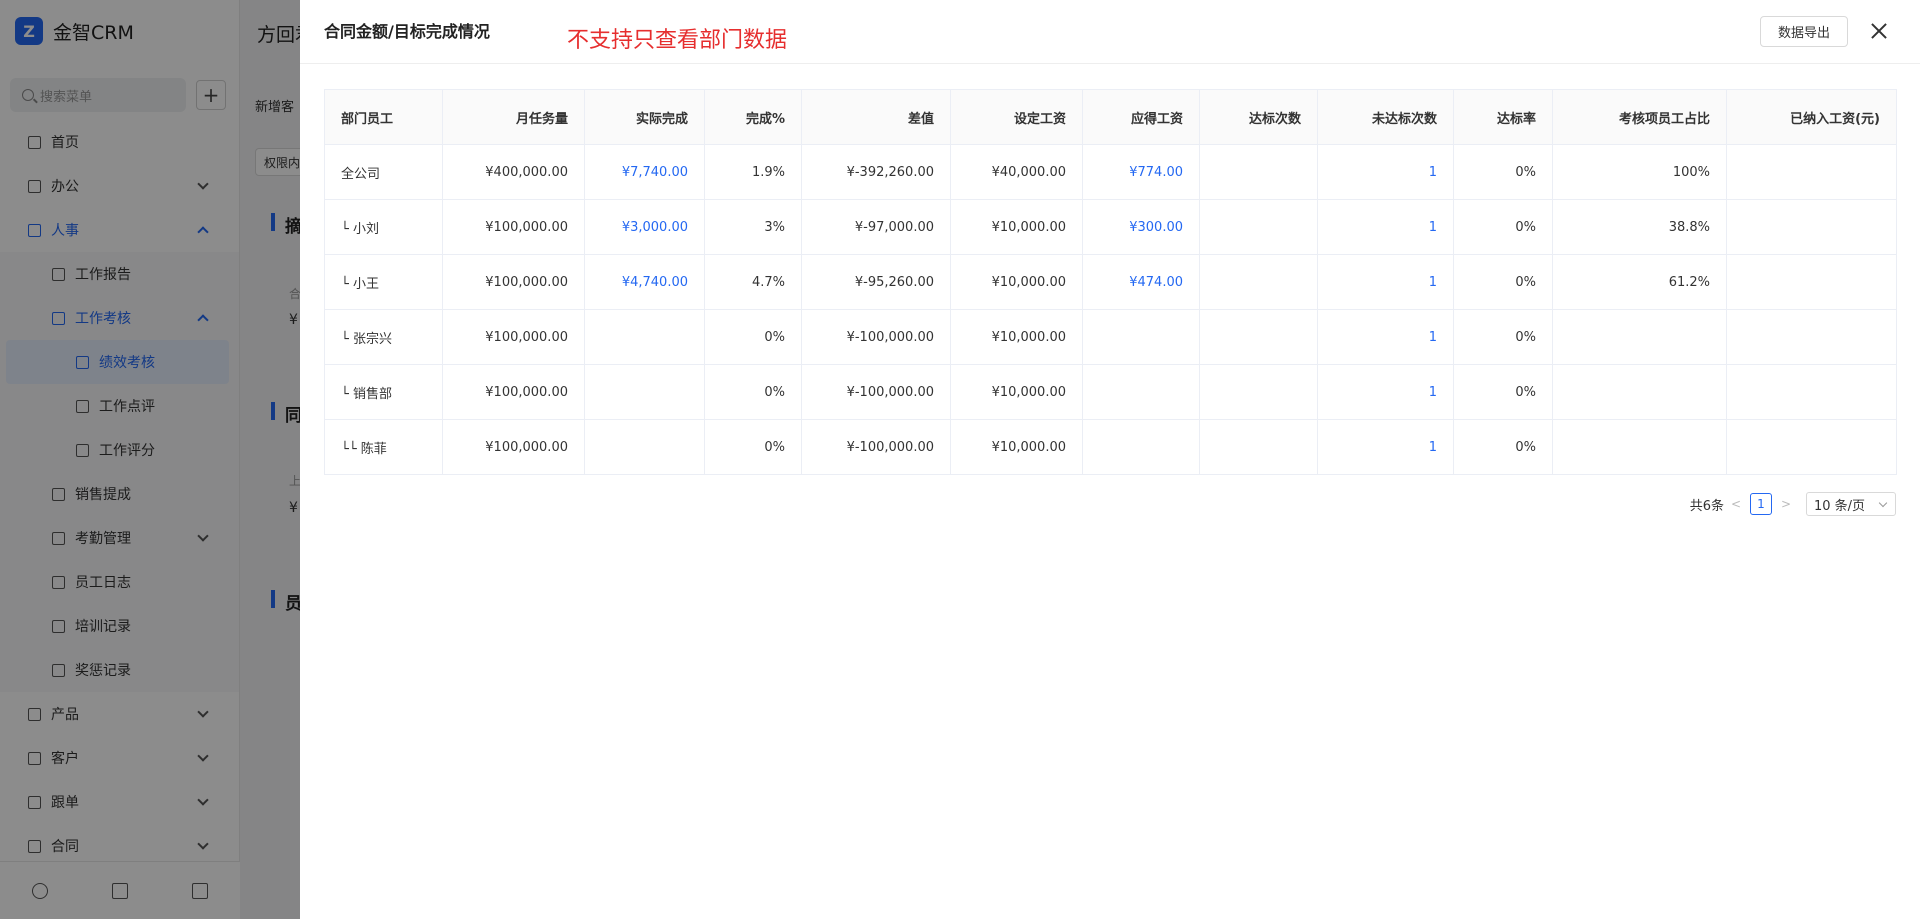 Image resolution: width=1920 pixels, height=919 pixels. Describe the element at coordinates (1141, 117) in the screenshot. I see `column-header: 应得工资` at that location.